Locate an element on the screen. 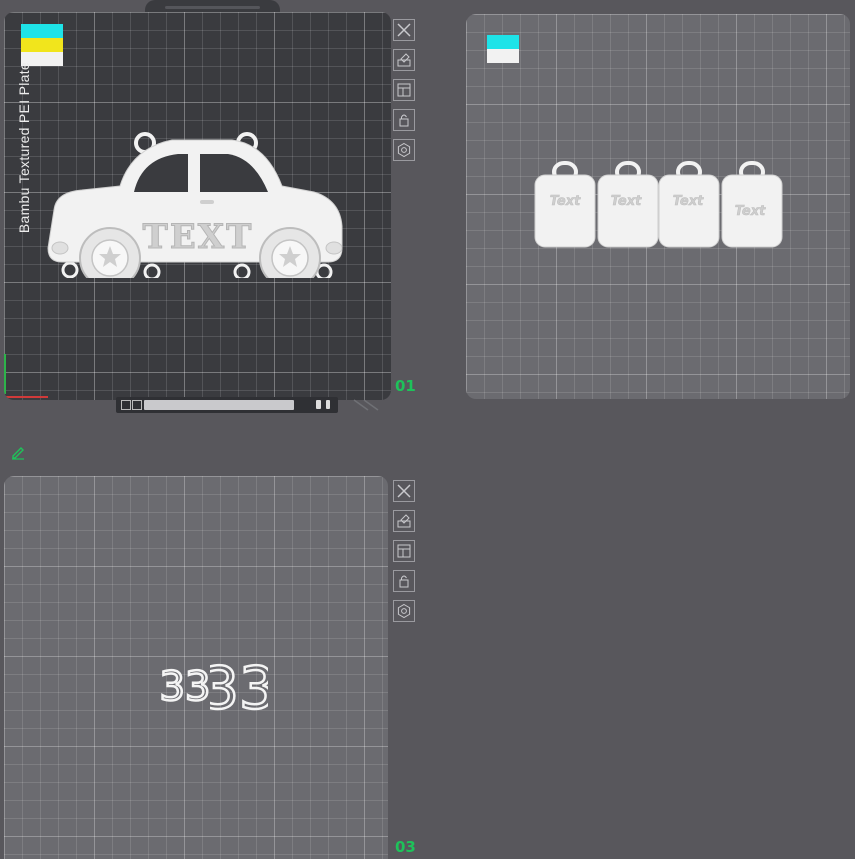  keychain-tag-4: Text is located at coordinates (752, 206).